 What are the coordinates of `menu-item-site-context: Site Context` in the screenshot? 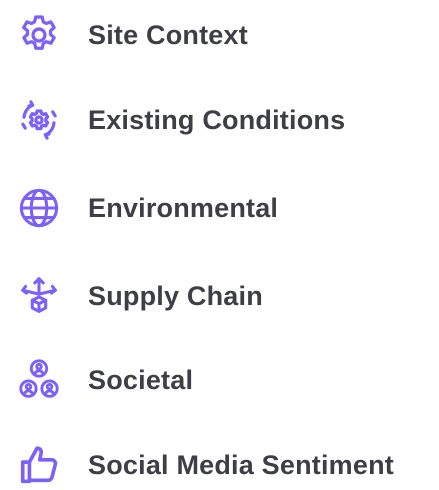 It's located at (131, 35).